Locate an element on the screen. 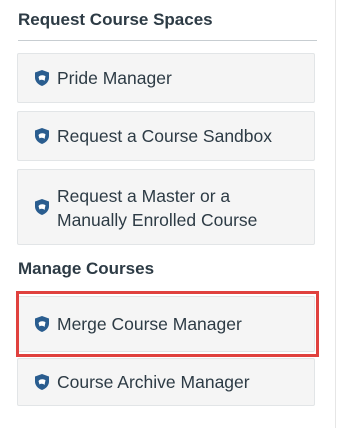 The height and width of the screenshot is (428, 339). section-divider is located at coordinates (167, 40).